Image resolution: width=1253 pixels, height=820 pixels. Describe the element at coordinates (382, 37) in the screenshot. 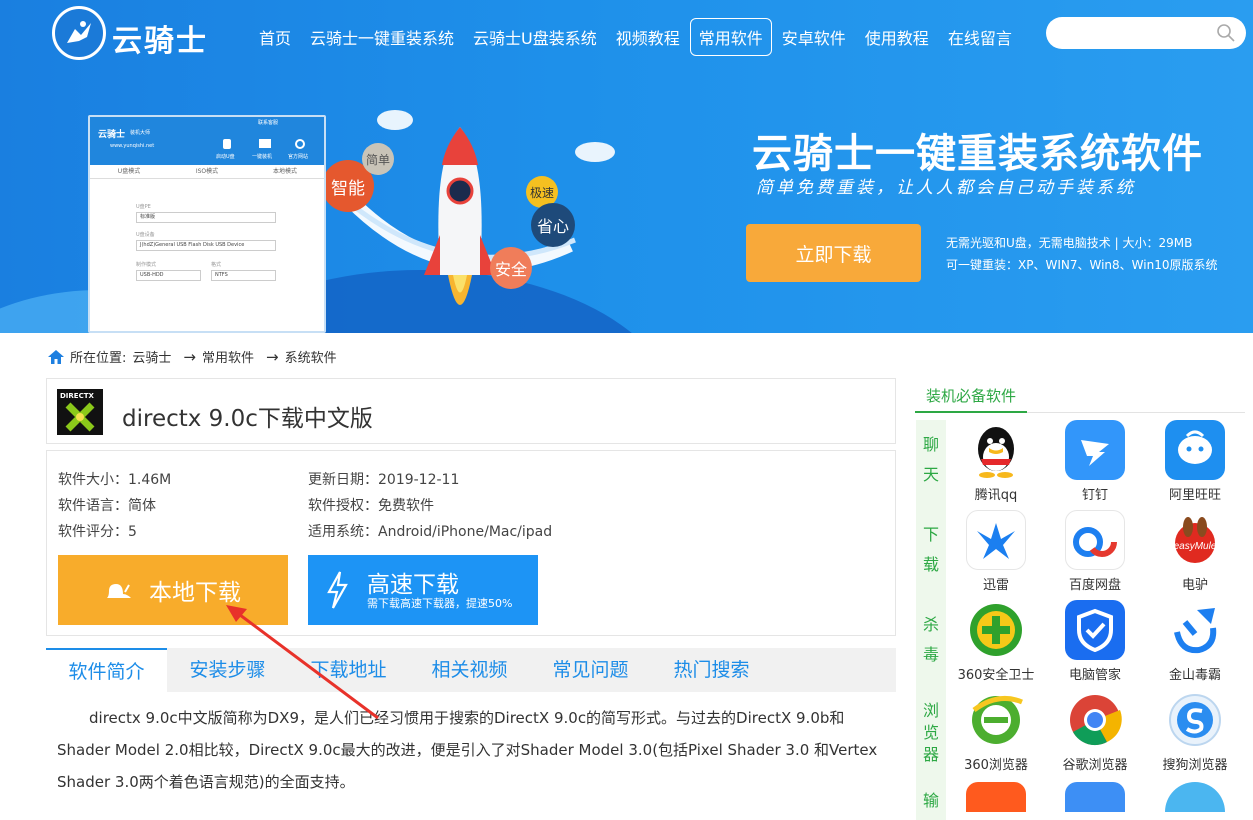

I see `nav-one-click-reinstall: 云骑士一键重装系统` at that location.